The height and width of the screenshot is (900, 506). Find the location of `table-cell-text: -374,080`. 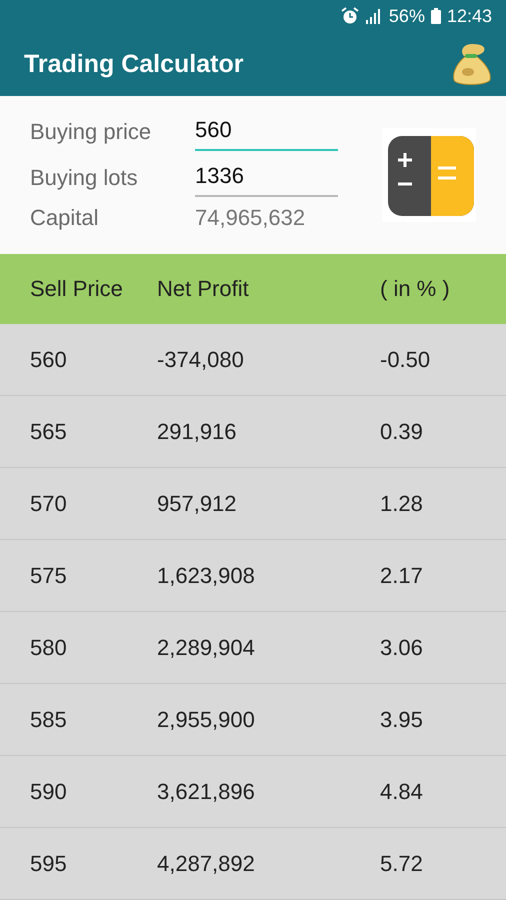

table-cell-text: -374,080 is located at coordinates (201, 359).